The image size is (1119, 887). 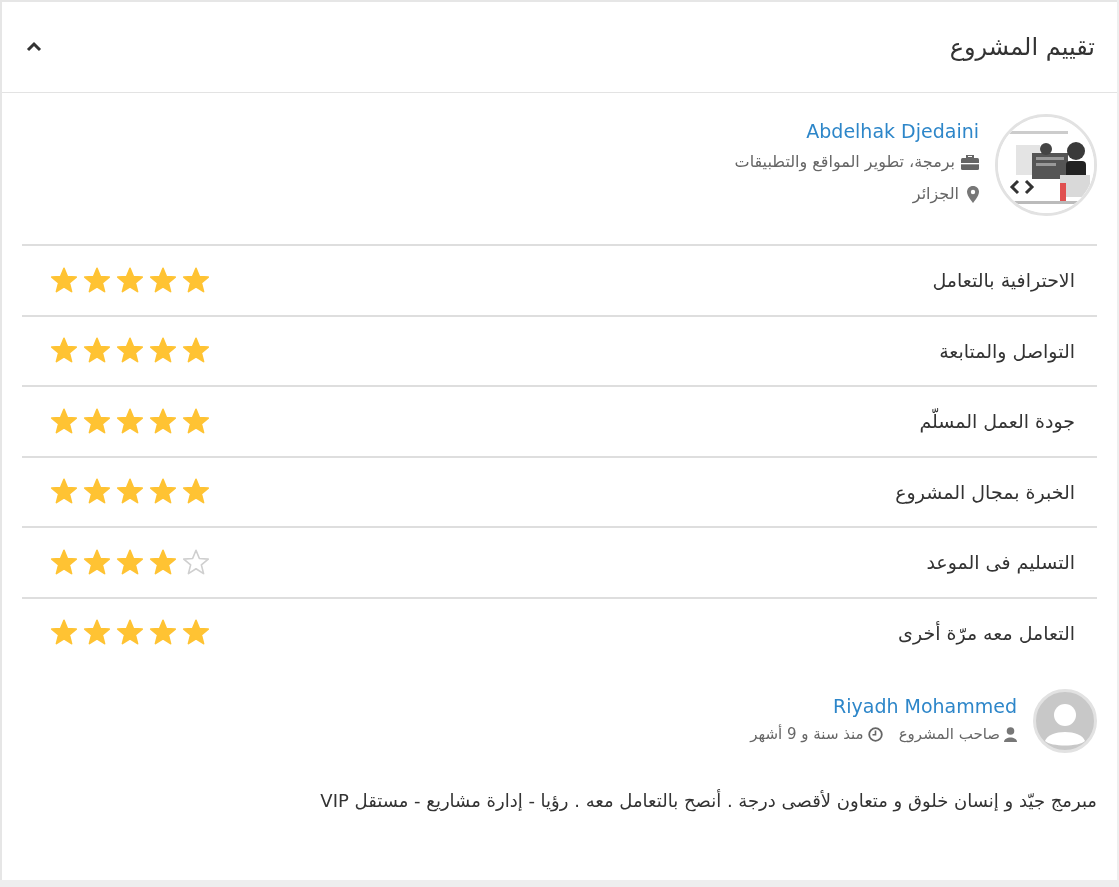 What do you see at coordinates (1000, 563) in the screenshot?
I see `rating-label: التسليم فى الموعد` at bounding box center [1000, 563].